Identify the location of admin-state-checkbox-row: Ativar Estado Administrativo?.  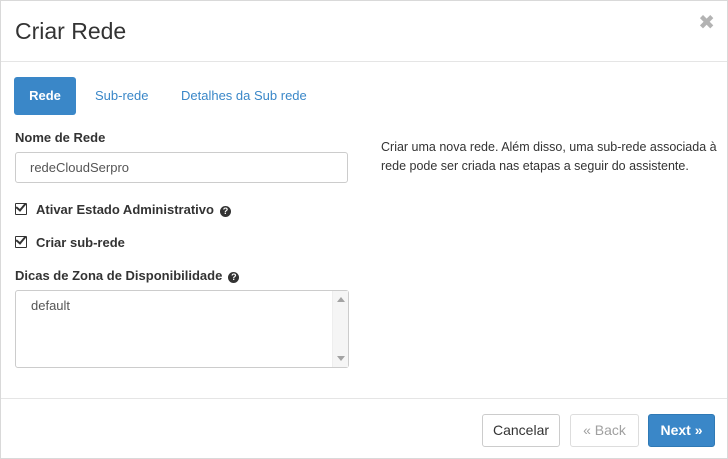
(123, 209).